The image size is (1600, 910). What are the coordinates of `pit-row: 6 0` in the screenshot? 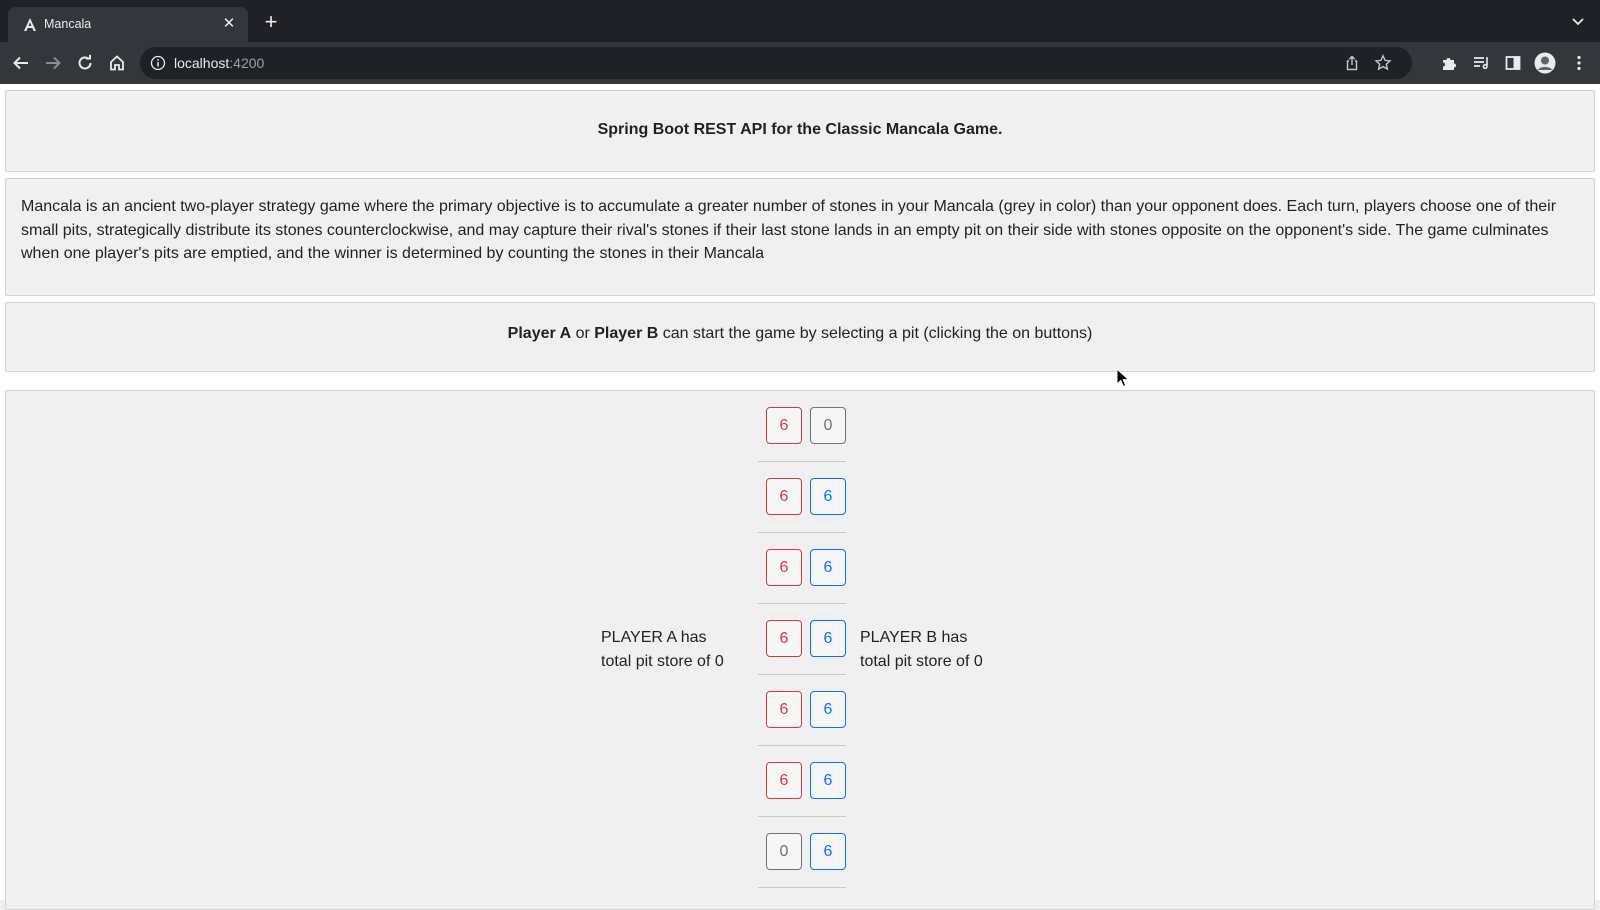 It's located at (802, 426).